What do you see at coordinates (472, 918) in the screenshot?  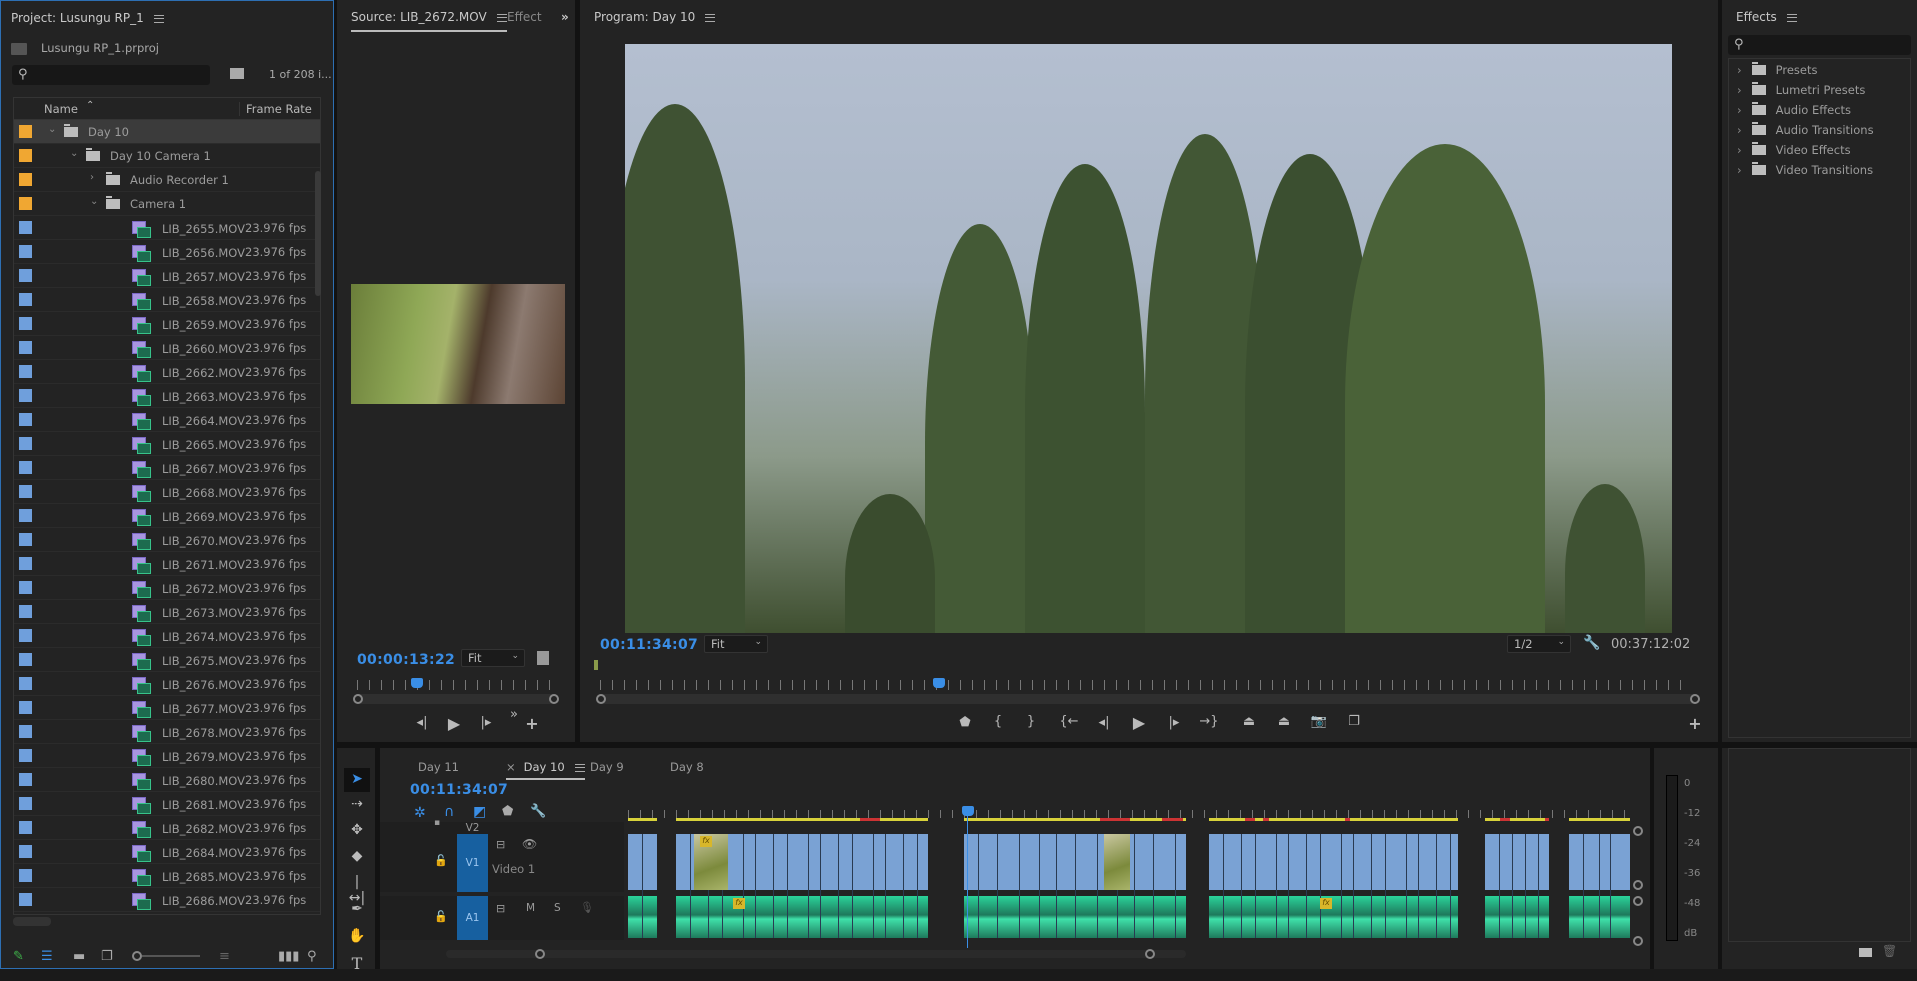 I see `track-a1-target: A1` at bounding box center [472, 918].